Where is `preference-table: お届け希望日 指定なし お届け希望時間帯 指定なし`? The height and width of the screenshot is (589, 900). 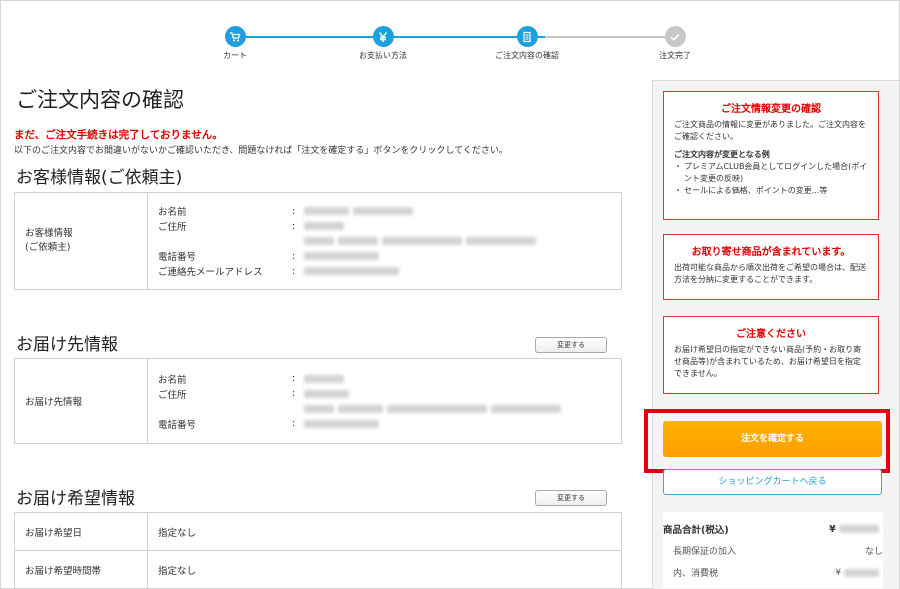
preference-table: お届け希望日 指定なし お届け希望時間帯 指定なし is located at coordinates (318, 550).